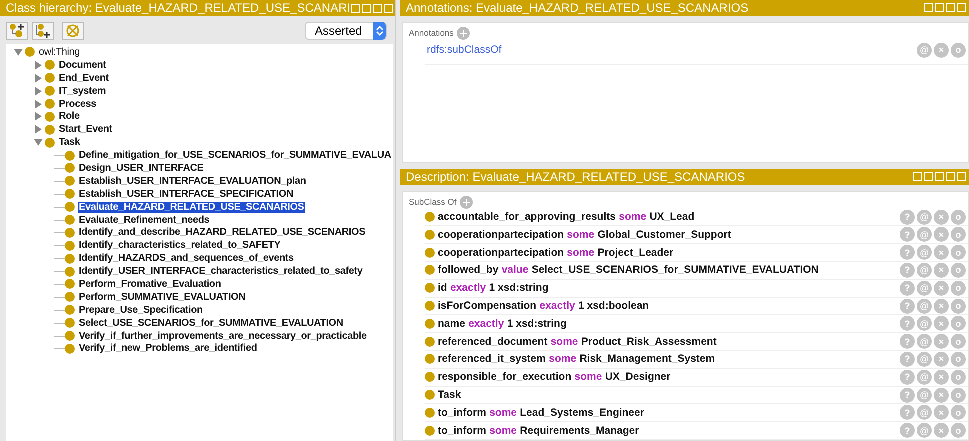 This screenshot has width=969, height=441. Describe the element at coordinates (78, 104) in the screenshot. I see `class-tree-item: Process` at that location.